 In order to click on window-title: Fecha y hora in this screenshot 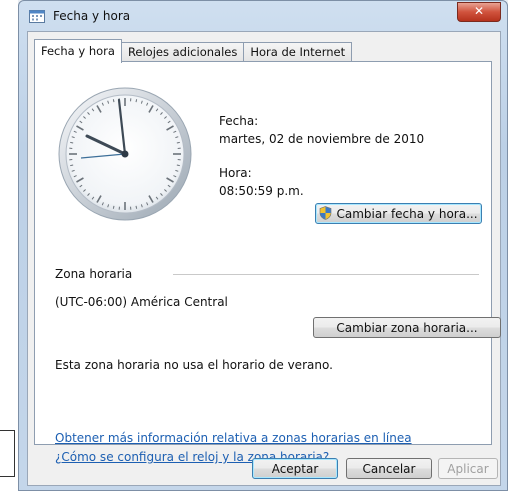, I will do `click(92, 16)`.